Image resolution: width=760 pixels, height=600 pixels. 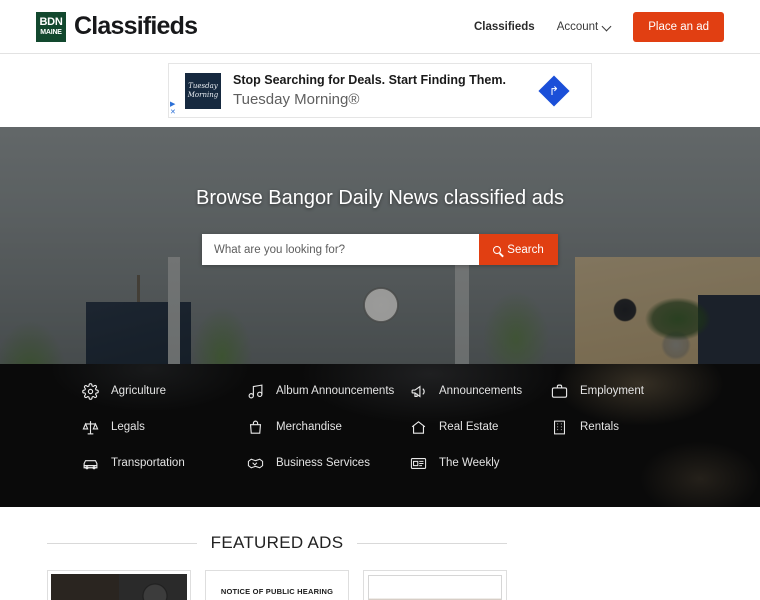 I want to click on shopping-bag-icon, so click(x=255, y=427).